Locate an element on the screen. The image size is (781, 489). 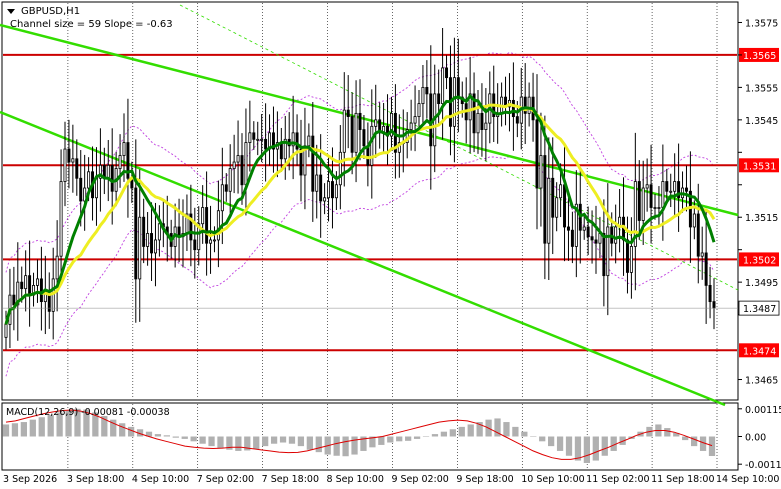
price-tick-label: 1.3515 is located at coordinates (761, 218).